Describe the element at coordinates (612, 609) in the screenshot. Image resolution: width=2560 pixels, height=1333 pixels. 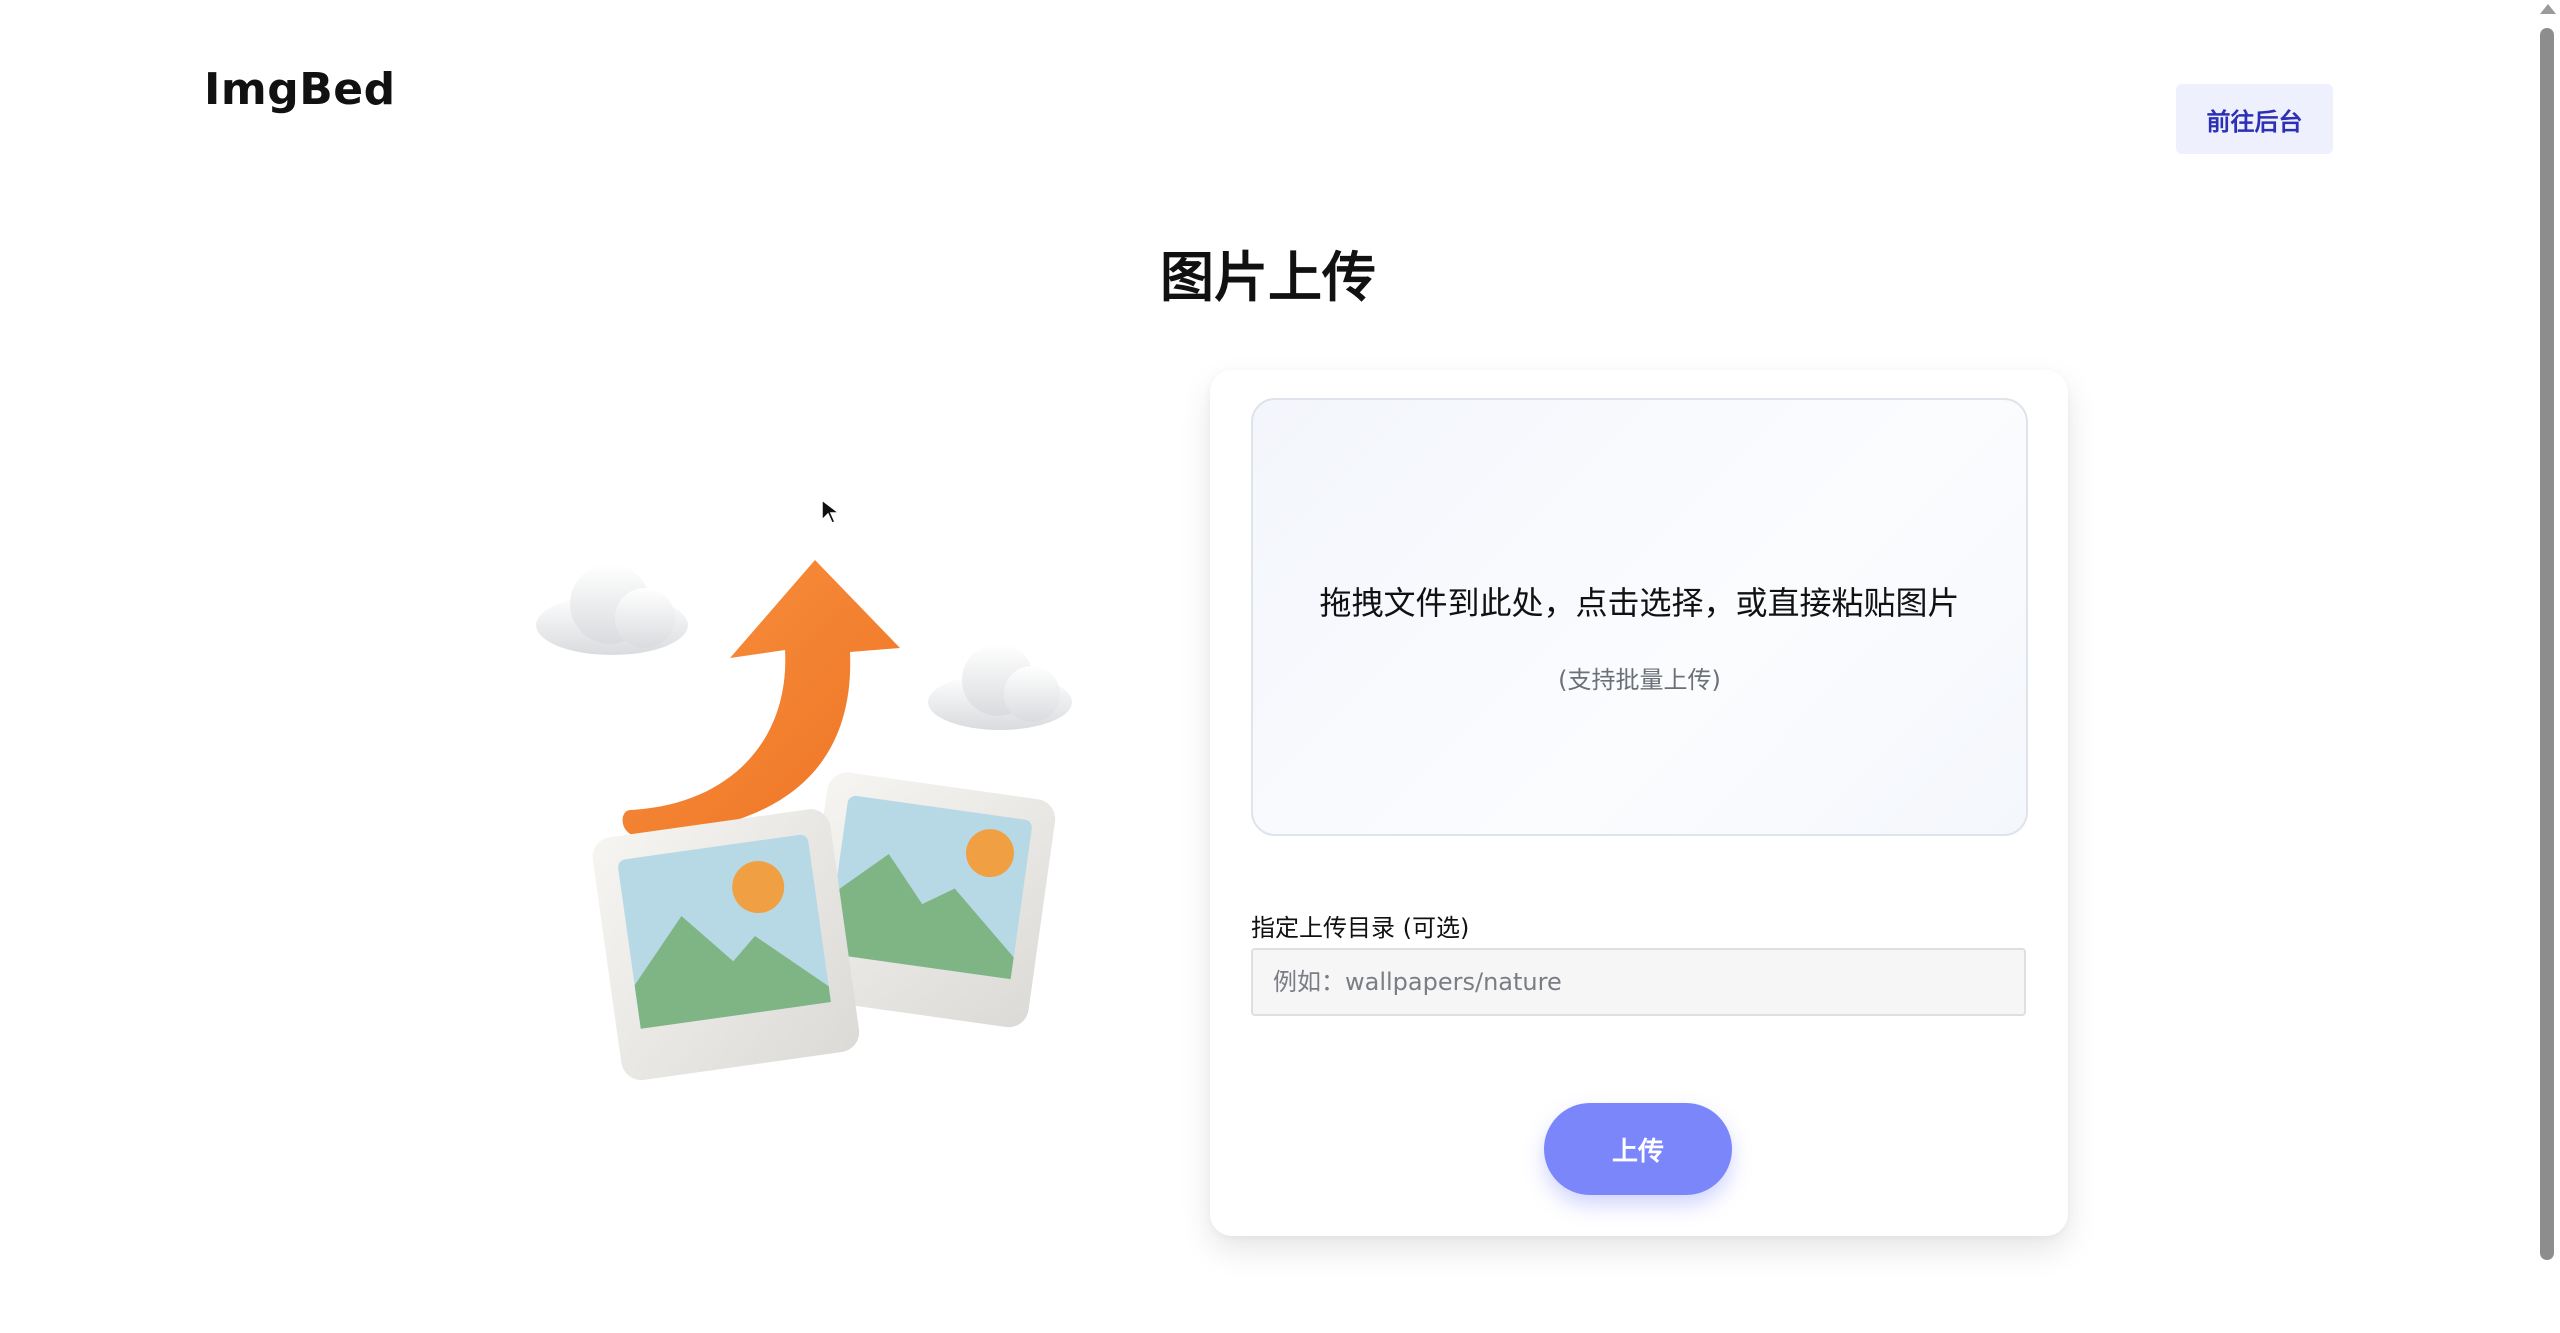
I see `cloud-left-icon` at that location.